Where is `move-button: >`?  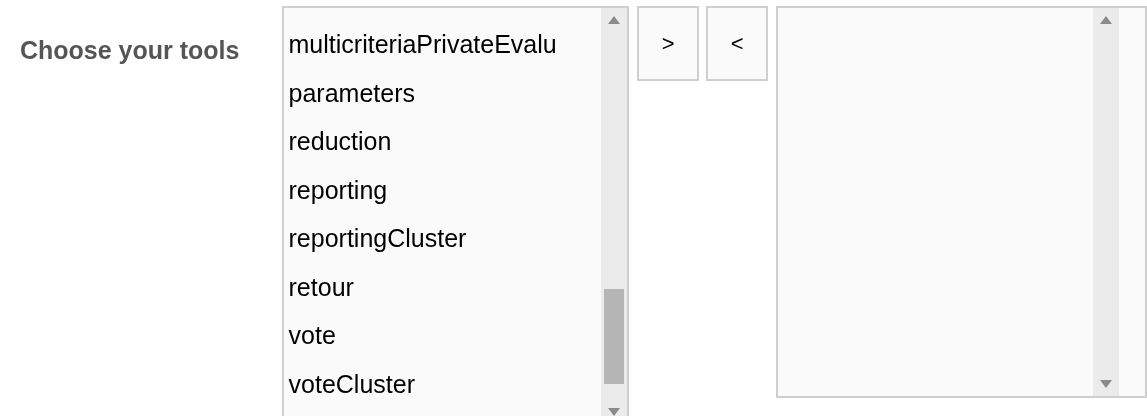 move-button: > is located at coordinates (668, 43).